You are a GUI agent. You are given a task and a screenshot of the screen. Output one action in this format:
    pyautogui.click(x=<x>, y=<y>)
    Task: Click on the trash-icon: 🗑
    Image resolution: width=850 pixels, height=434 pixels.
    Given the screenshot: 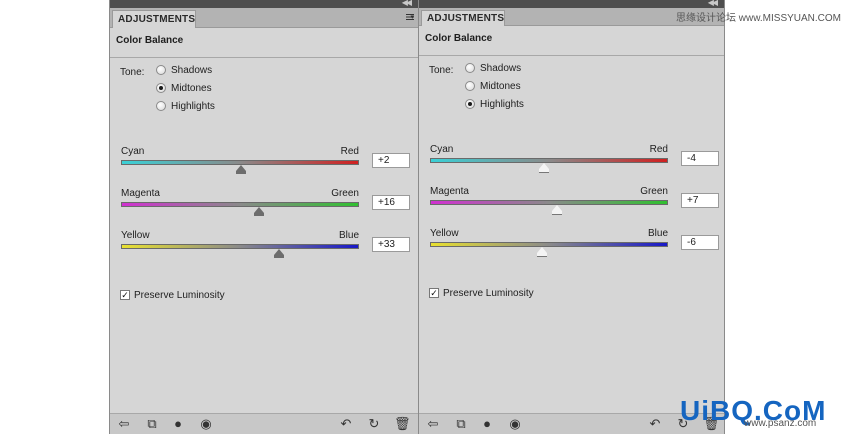 What is the action you would take?
    pyautogui.click(x=402, y=424)
    